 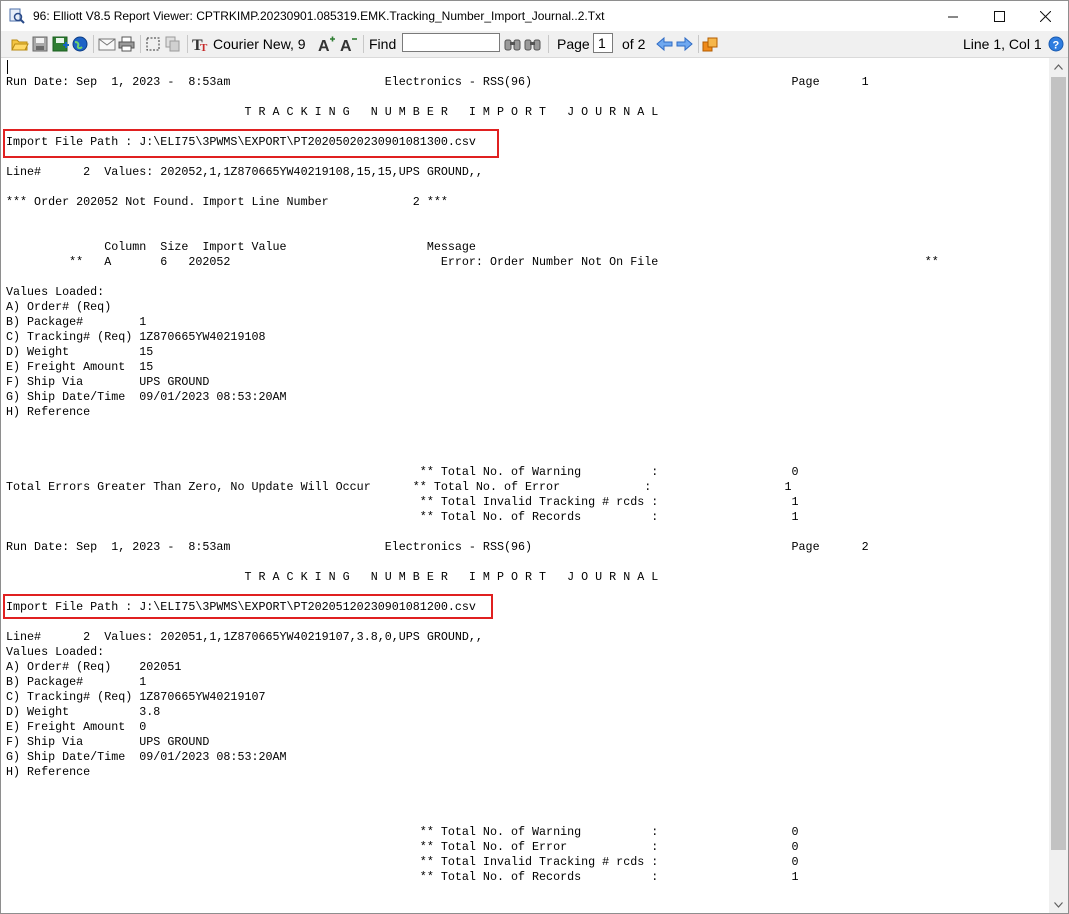 What do you see at coordinates (59, 307) in the screenshot?
I see `value-line: A) Order# (Req)` at bounding box center [59, 307].